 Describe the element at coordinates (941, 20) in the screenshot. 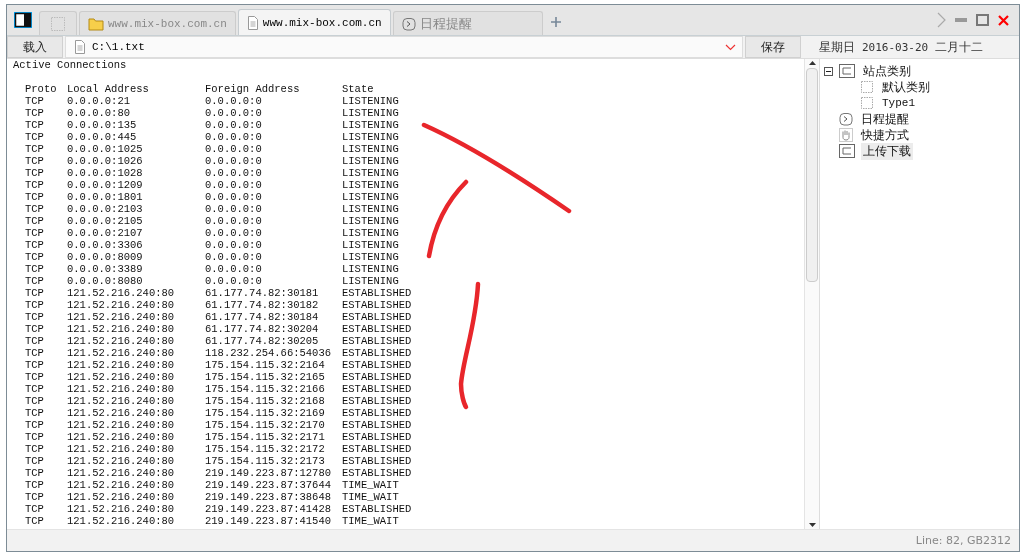

I see `chevron-right-icon` at that location.